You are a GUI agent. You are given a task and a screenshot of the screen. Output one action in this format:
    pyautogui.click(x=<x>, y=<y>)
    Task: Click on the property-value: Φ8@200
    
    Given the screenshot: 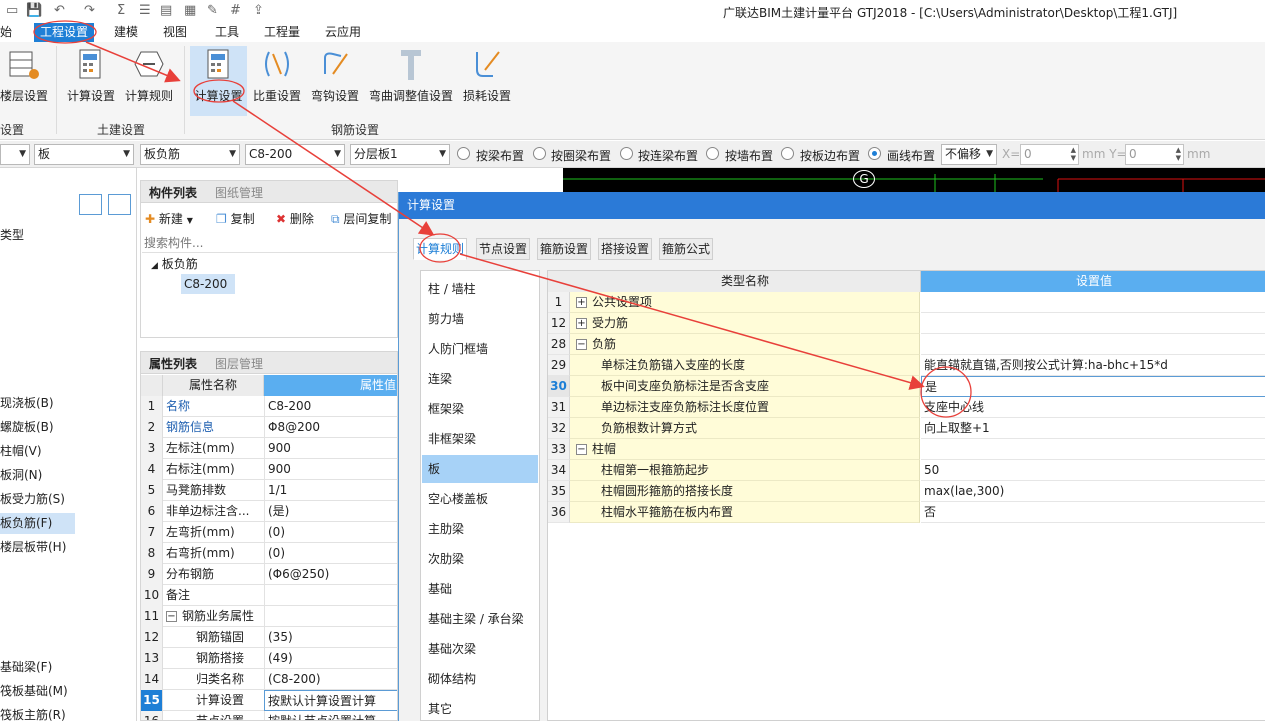 What is the action you would take?
    pyautogui.click(x=330, y=427)
    